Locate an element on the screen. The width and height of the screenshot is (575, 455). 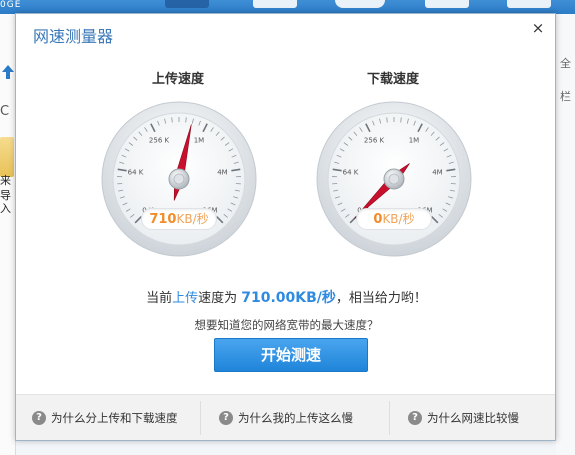
upload-scale-label: 4M is located at coordinates (222, 173).